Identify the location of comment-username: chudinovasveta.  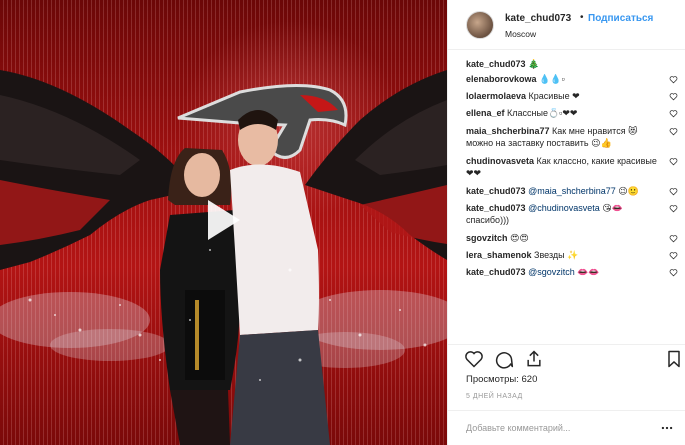
(500, 161).